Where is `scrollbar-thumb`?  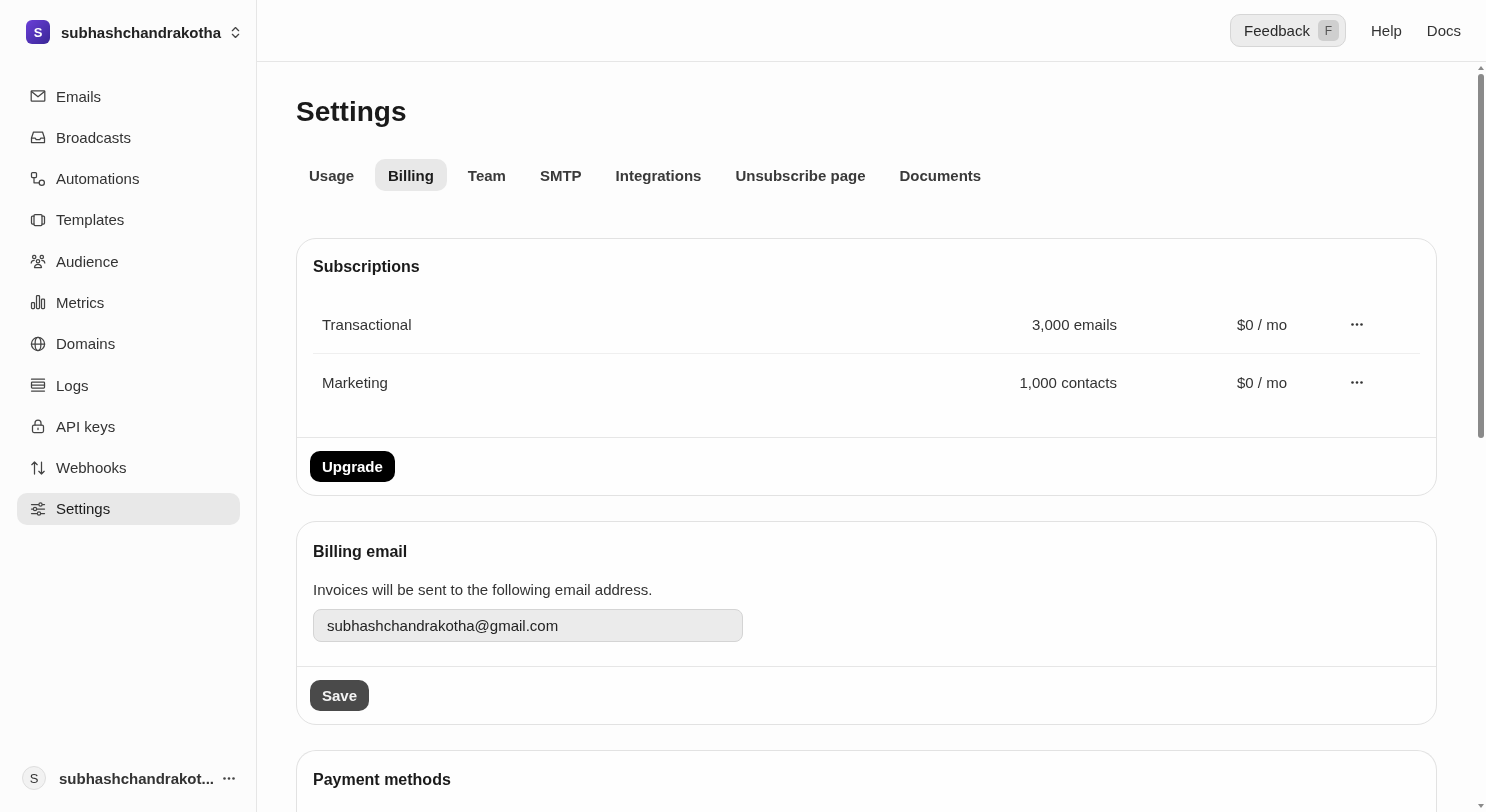 scrollbar-thumb is located at coordinates (1481, 256).